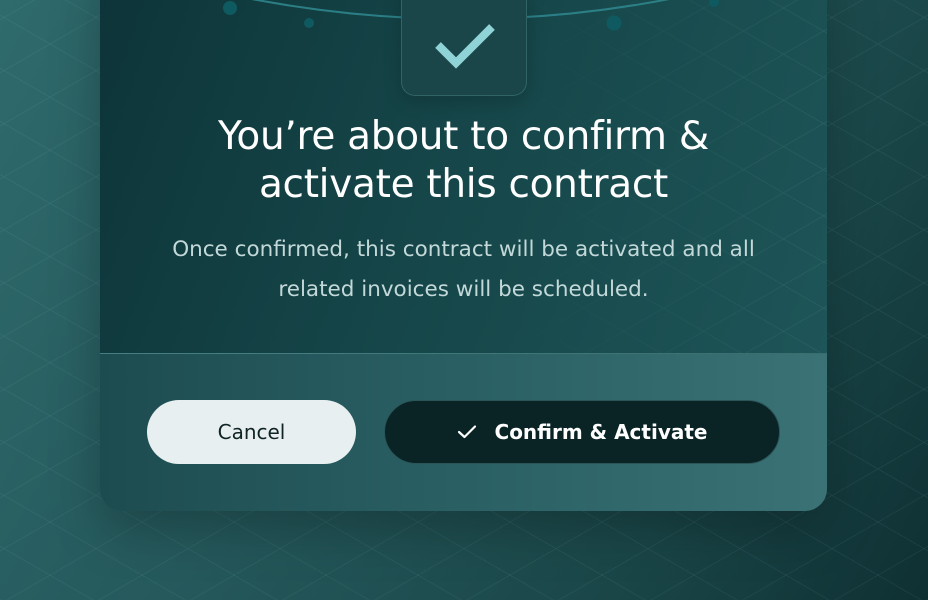 Image resolution: width=928 pixels, height=600 pixels. I want to click on confirm-activate-button: Confirm & Activate, so click(582, 432).